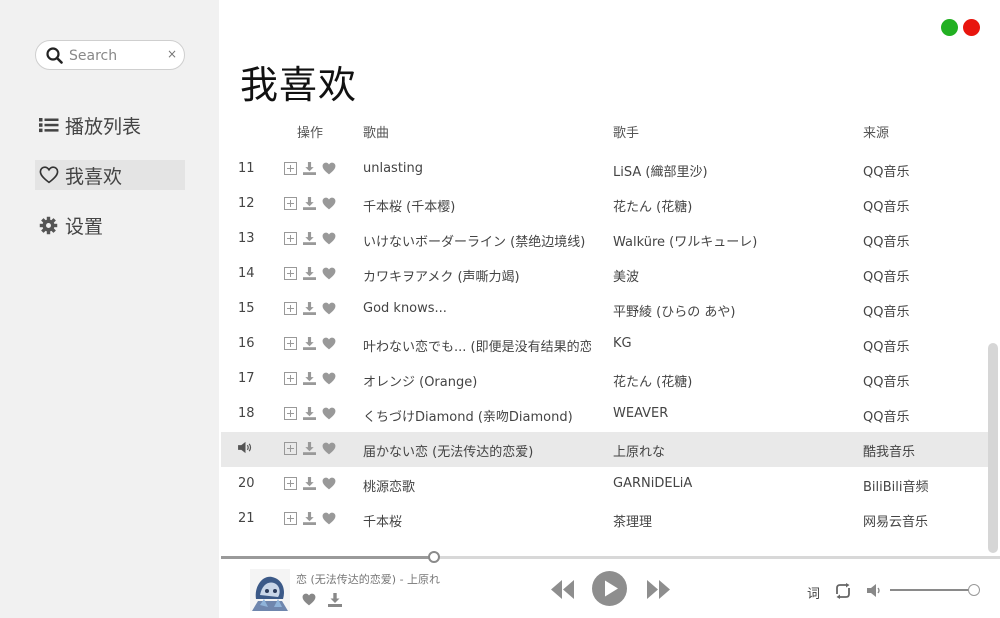  Describe the element at coordinates (477, 205) in the screenshot. I see `song-title: 千本桜 (千本樱)` at that location.